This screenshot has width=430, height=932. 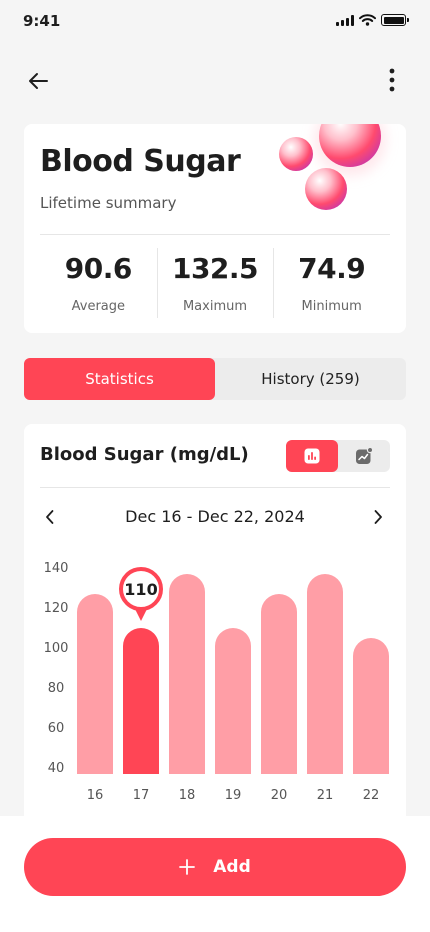 I want to click on y-tick-label: 60, so click(x=56, y=728).